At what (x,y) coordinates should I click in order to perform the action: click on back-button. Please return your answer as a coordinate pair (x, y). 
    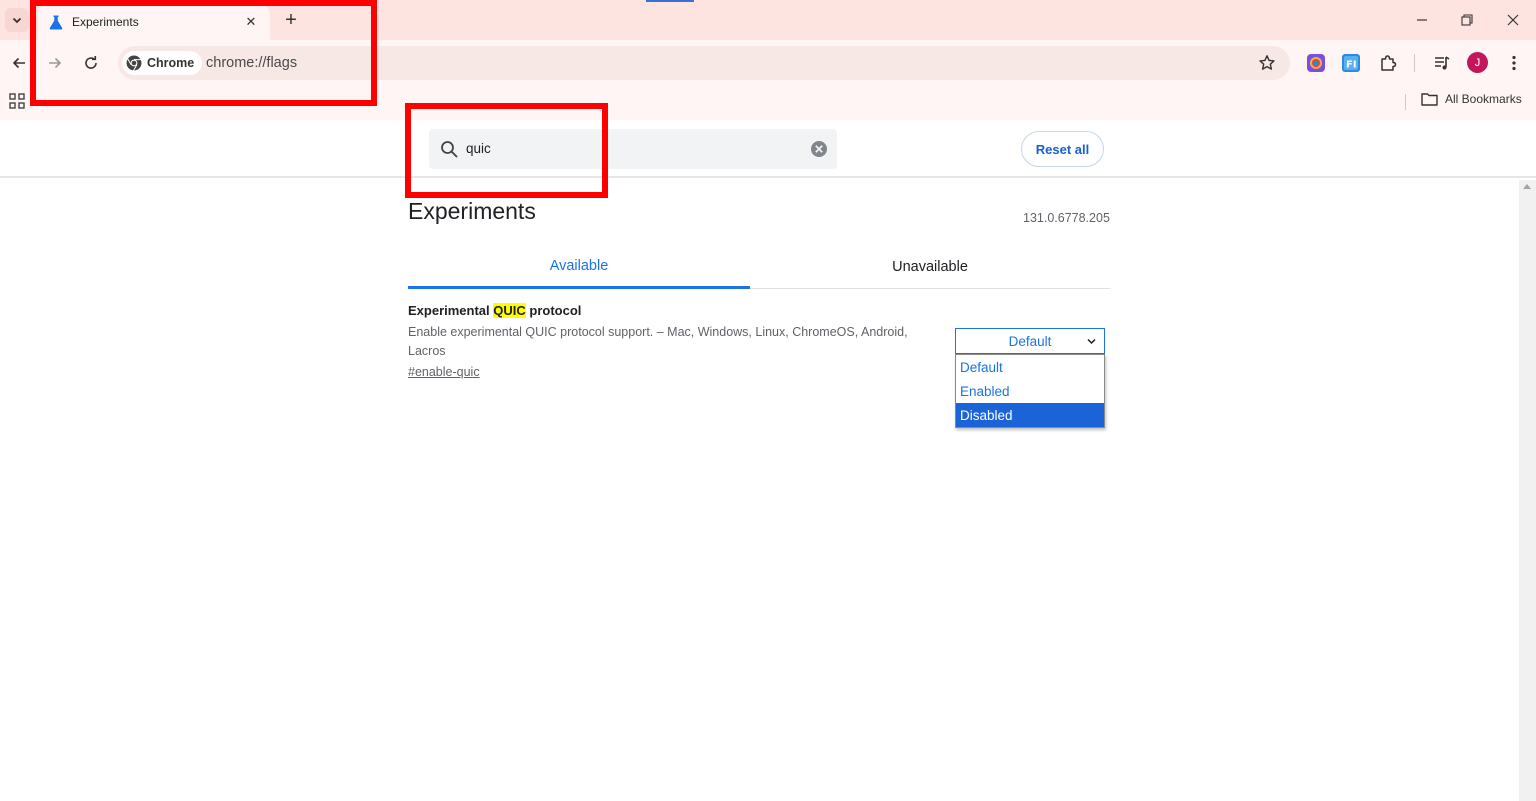
    Looking at the image, I should click on (19, 63).